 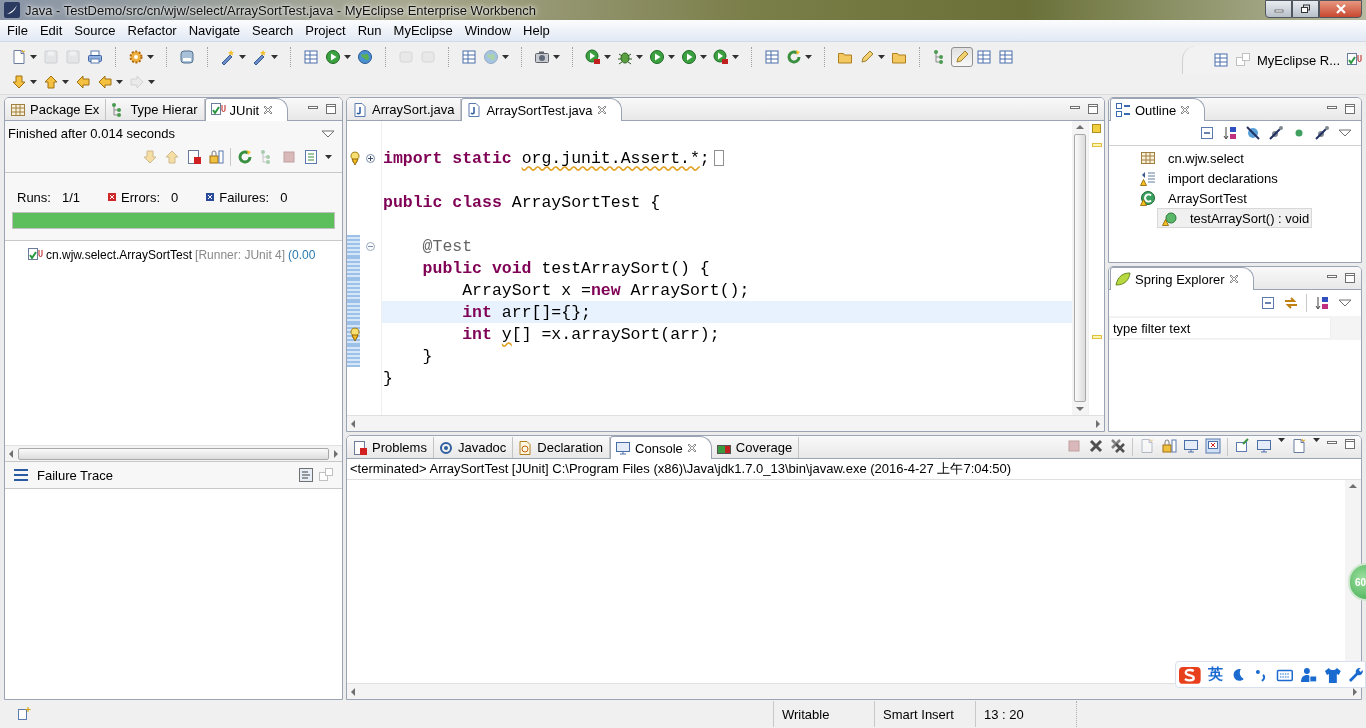 What do you see at coordinates (17, 30) in the screenshot?
I see `menu-item: File` at bounding box center [17, 30].